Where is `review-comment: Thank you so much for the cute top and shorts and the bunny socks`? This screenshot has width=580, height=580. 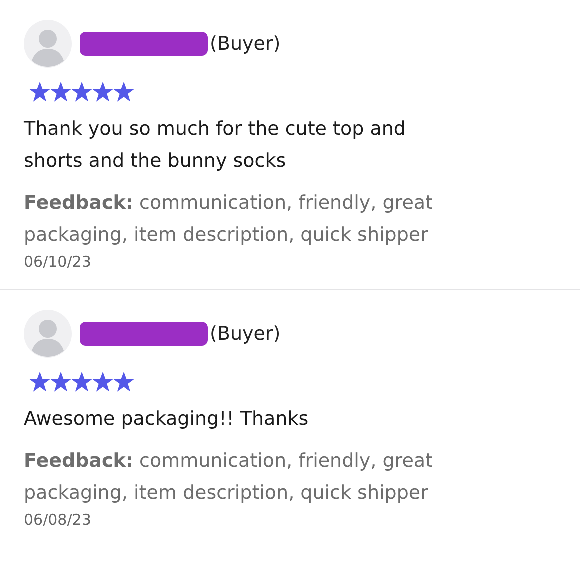
review-comment: Thank you so much for the cute top and shorts and the bunny socks is located at coordinates (215, 145).